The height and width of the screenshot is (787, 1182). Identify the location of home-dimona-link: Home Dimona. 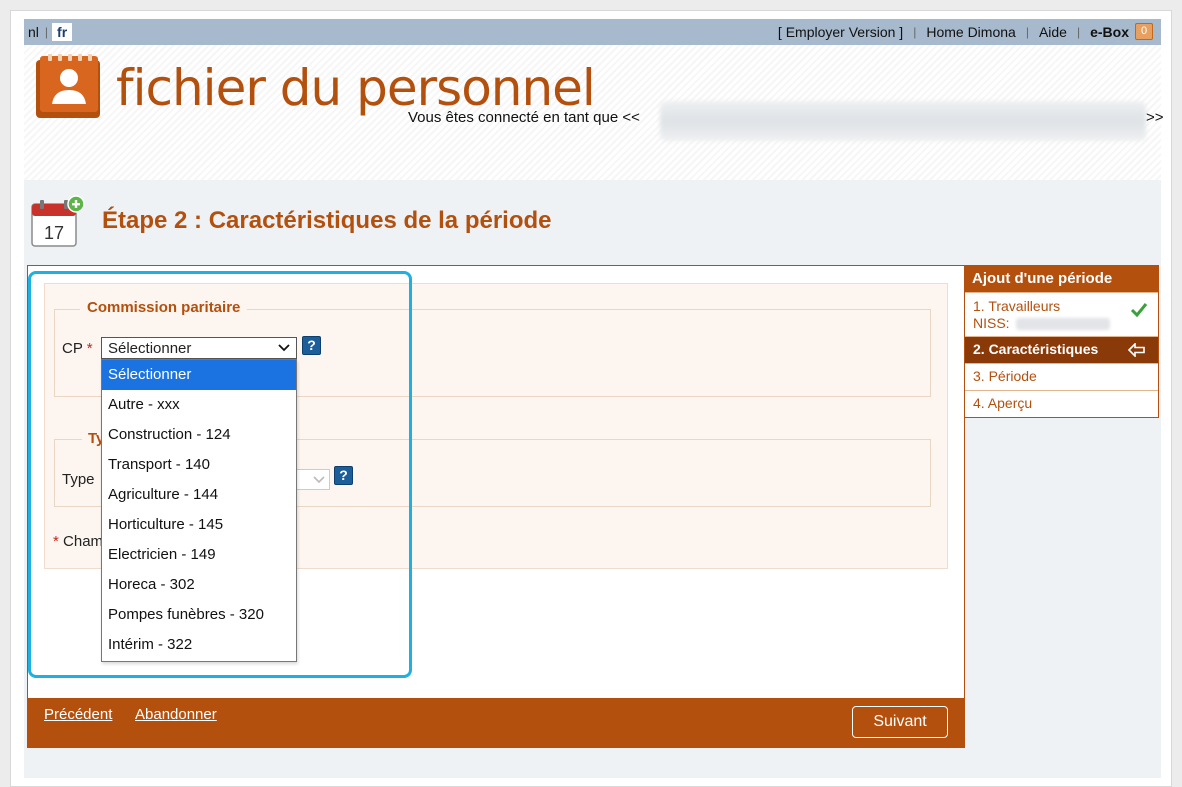
(970, 32).